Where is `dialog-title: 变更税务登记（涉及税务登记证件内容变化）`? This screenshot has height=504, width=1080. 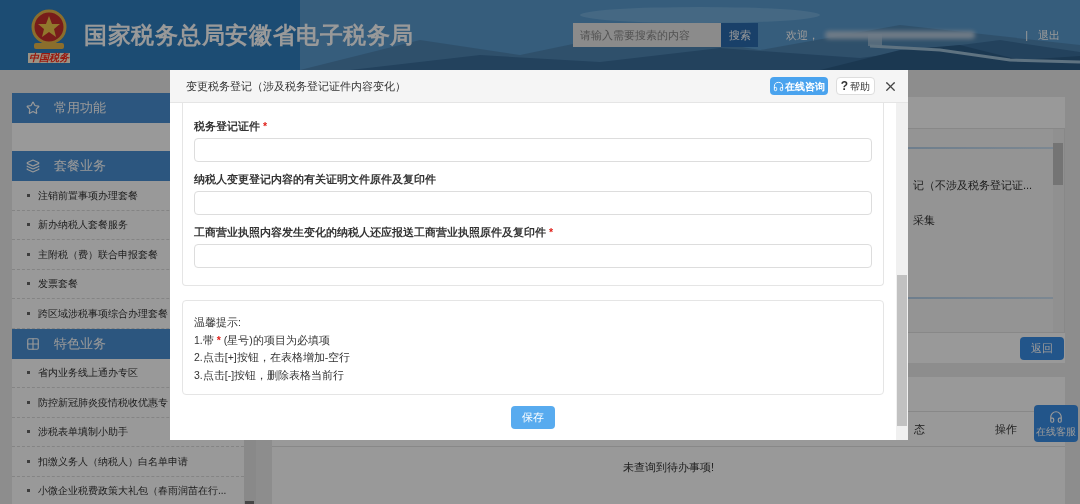 dialog-title: 变更税务登记（涉及税务登记证件内容变化） is located at coordinates (296, 86).